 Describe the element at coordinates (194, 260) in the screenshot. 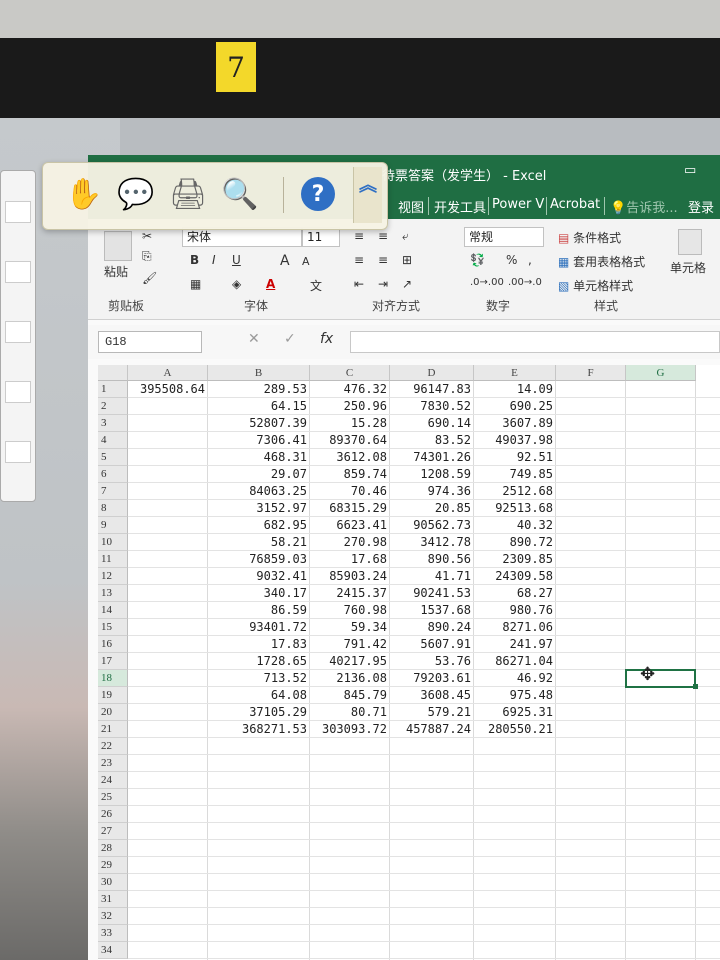

I see `bold-button: B` at that location.